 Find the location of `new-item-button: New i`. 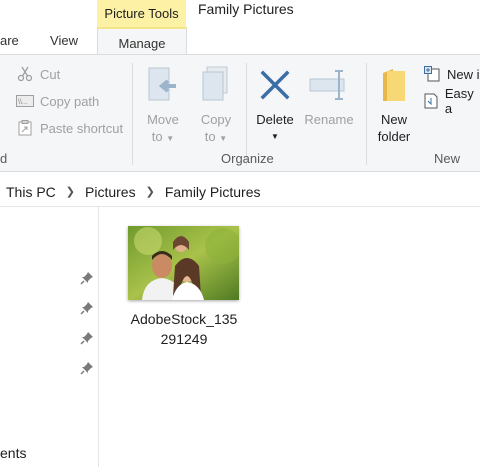

new-item-button: New i is located at coordinates (451, 74).